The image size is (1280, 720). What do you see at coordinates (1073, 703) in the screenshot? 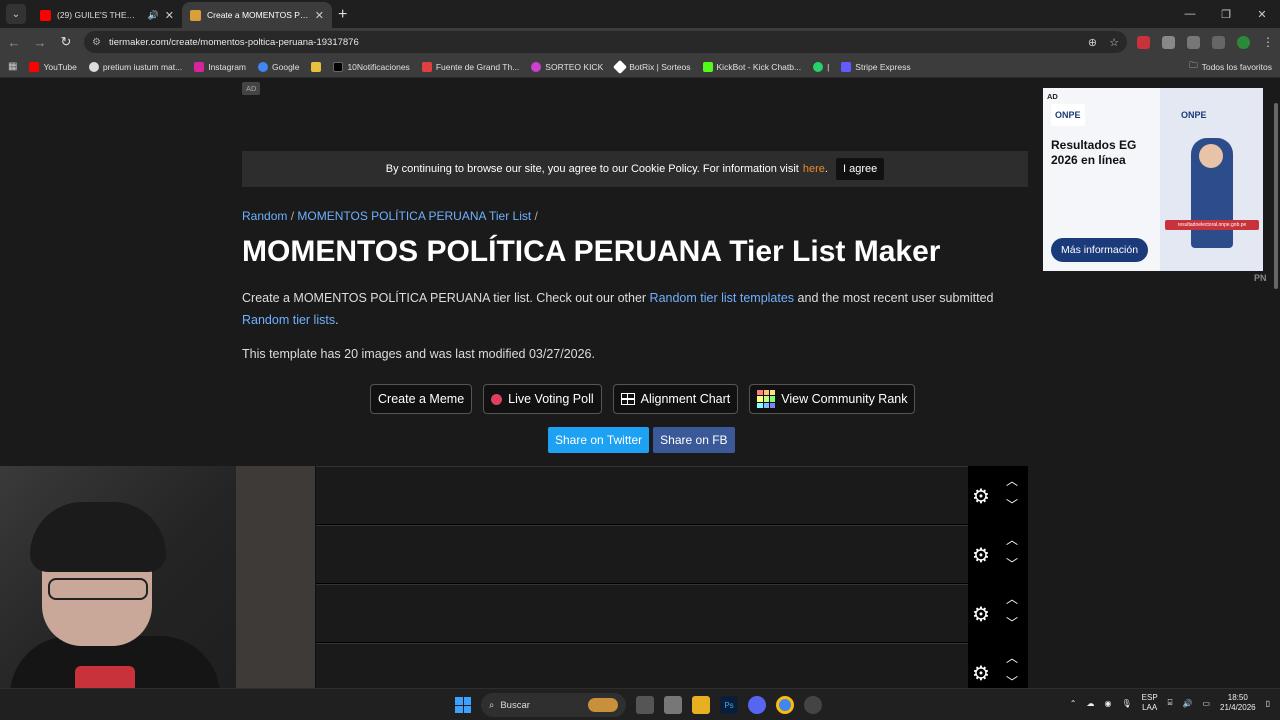
I see `tray-chevron-icon: ⌃` at bounding box center [1073, 703].